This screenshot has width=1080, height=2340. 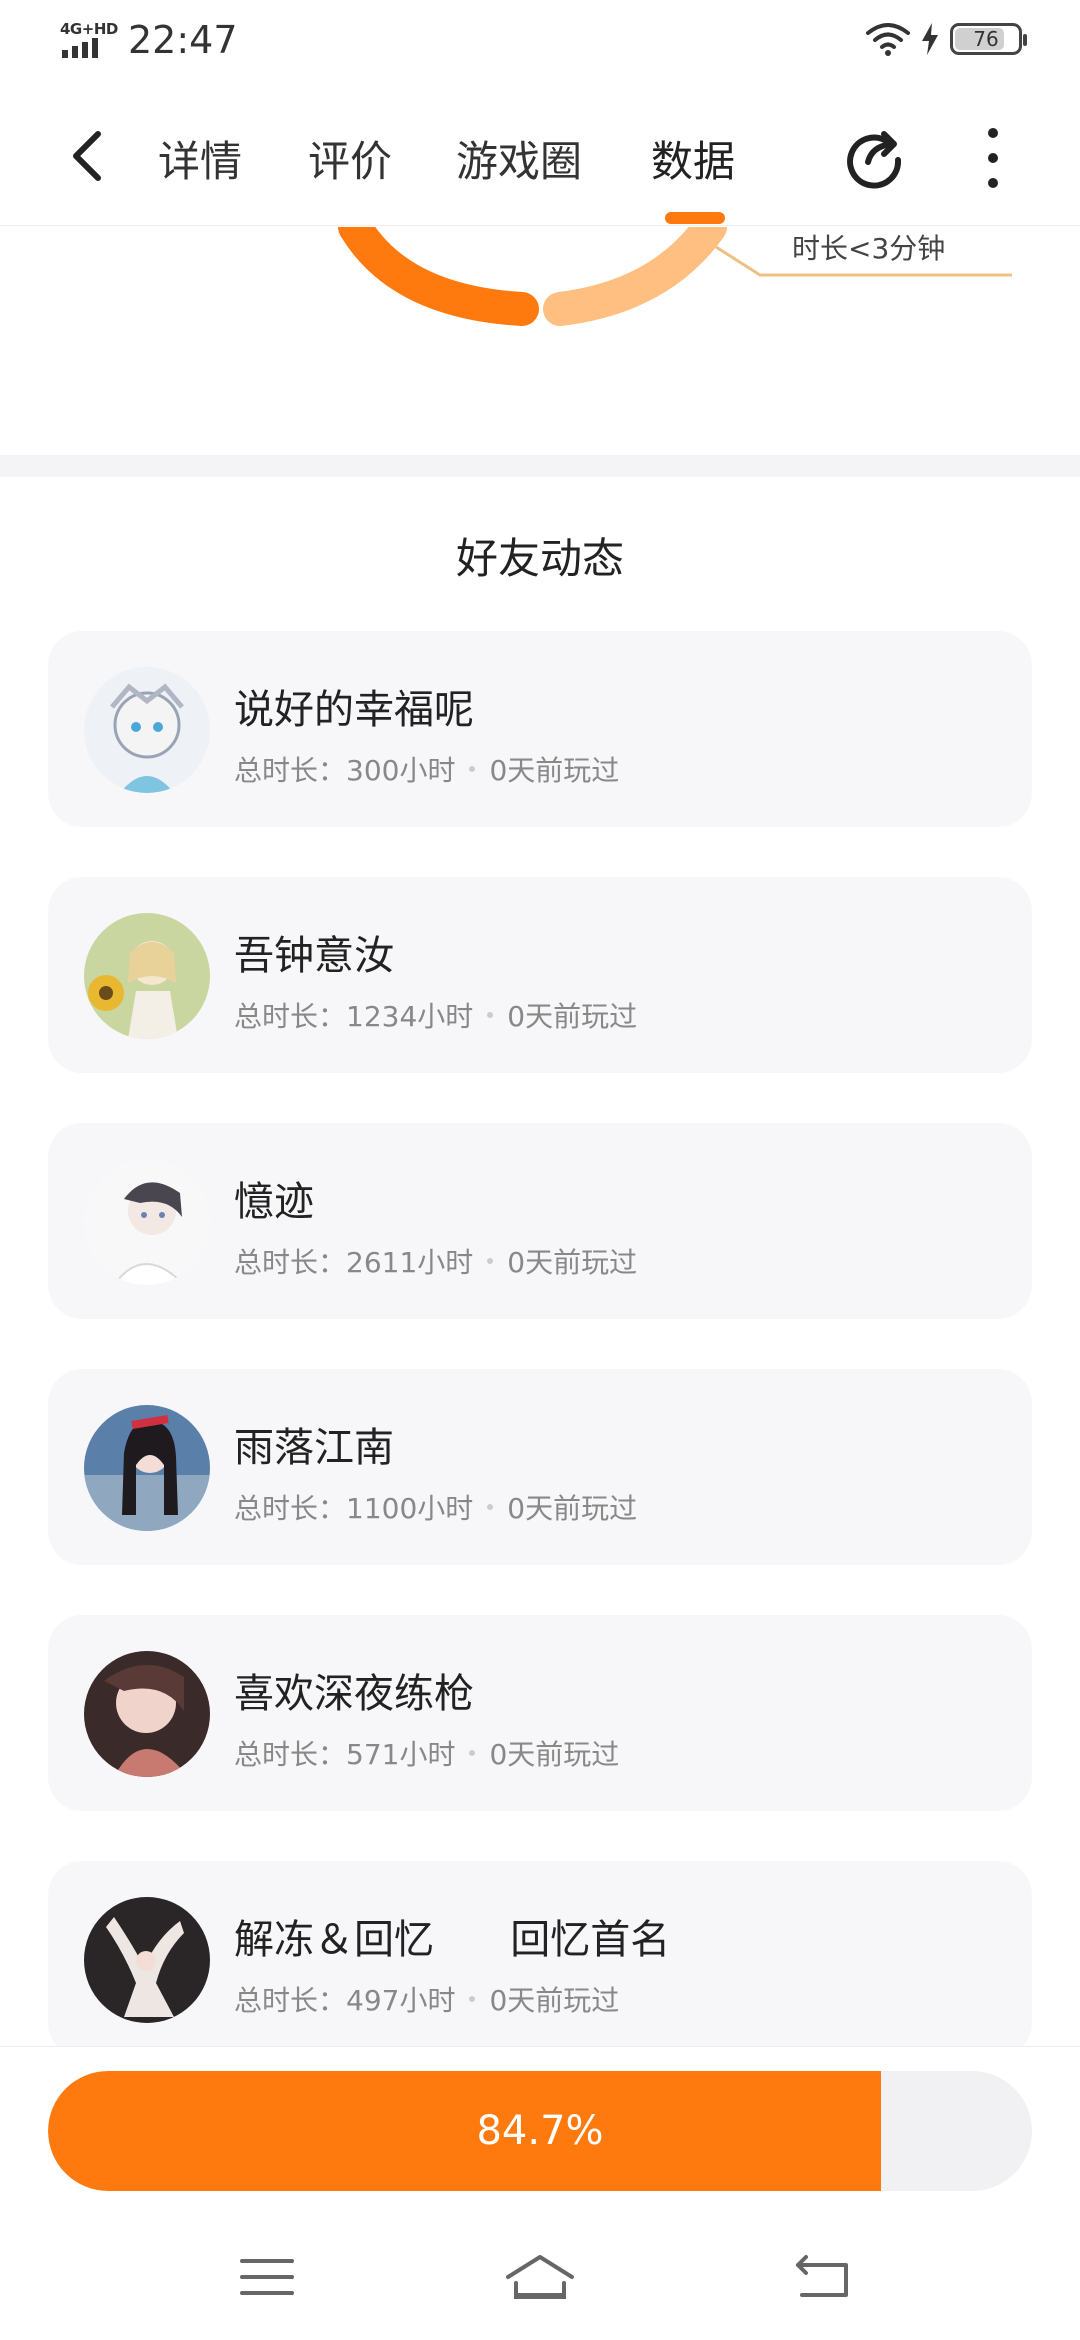 What do you see at coordinates (354, 1694) in the screenshot?
I see `friend-name: 喜欢深夜练枪` at bounding box center [354, 1694].